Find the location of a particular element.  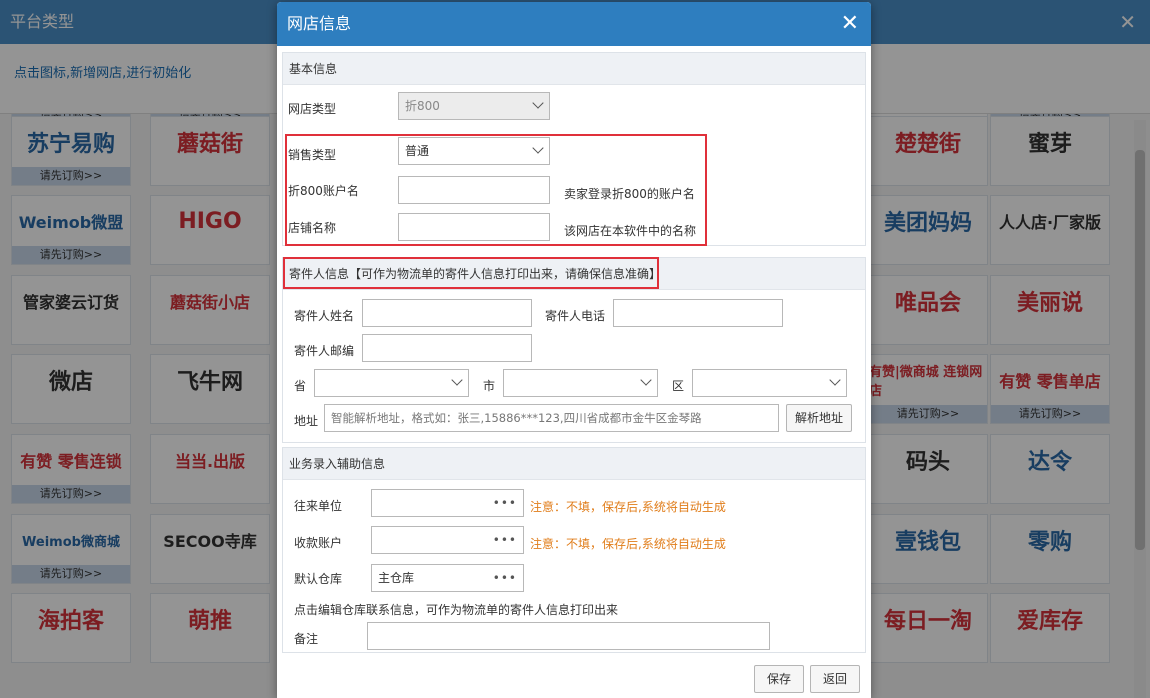

sender-phone-label: 寄件人电话 is located at coordinates (575, 316).